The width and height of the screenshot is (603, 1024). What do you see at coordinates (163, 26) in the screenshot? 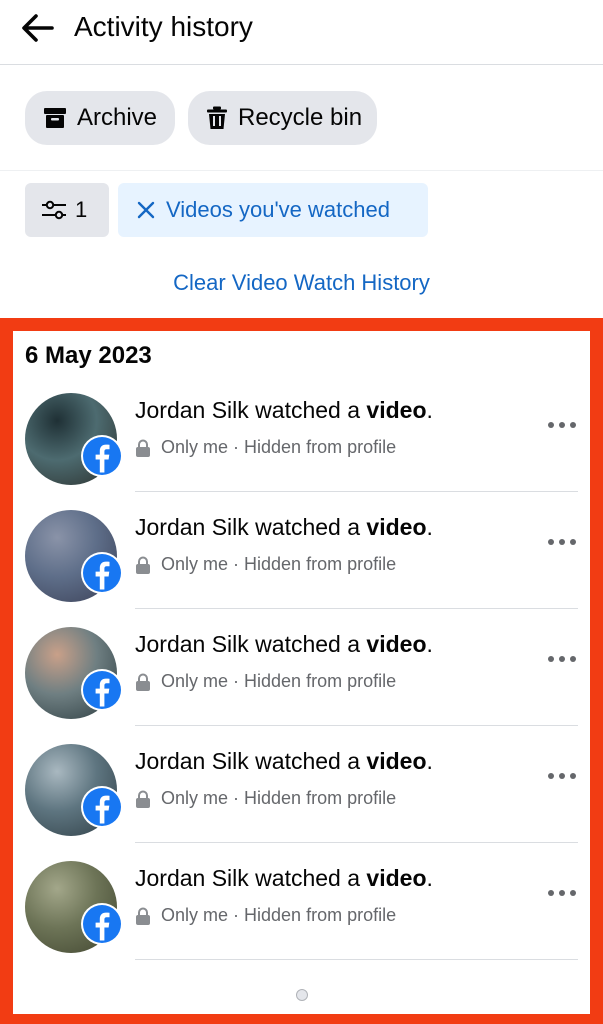
I see `page-title: Activity history` at bounding box center [163, 26].